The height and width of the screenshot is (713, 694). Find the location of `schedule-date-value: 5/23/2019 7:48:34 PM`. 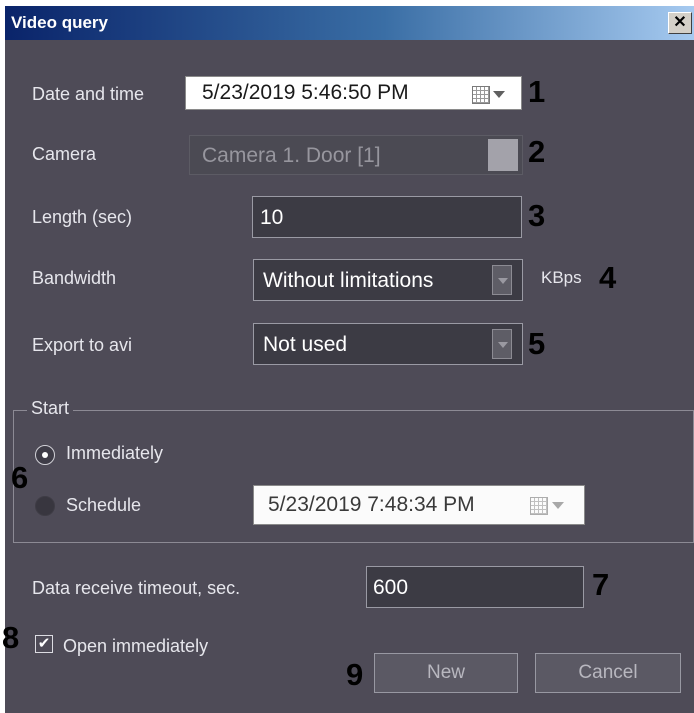

schedule-date-value: 5/23/2019 7:48:34 PM is located at coordinates (371, 504).